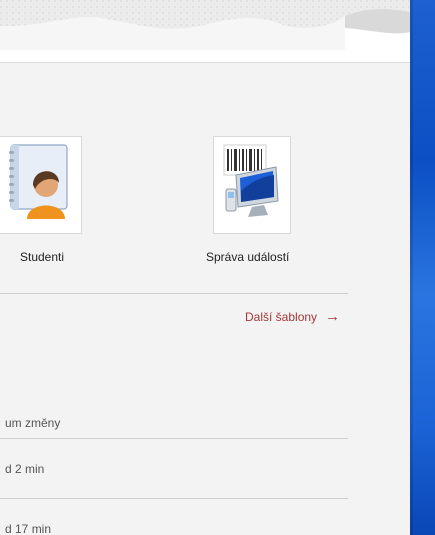 The width and height of the screenshot is (435, 535). I want to click on recent-row-modified: d 17 min, so click(28, 528).